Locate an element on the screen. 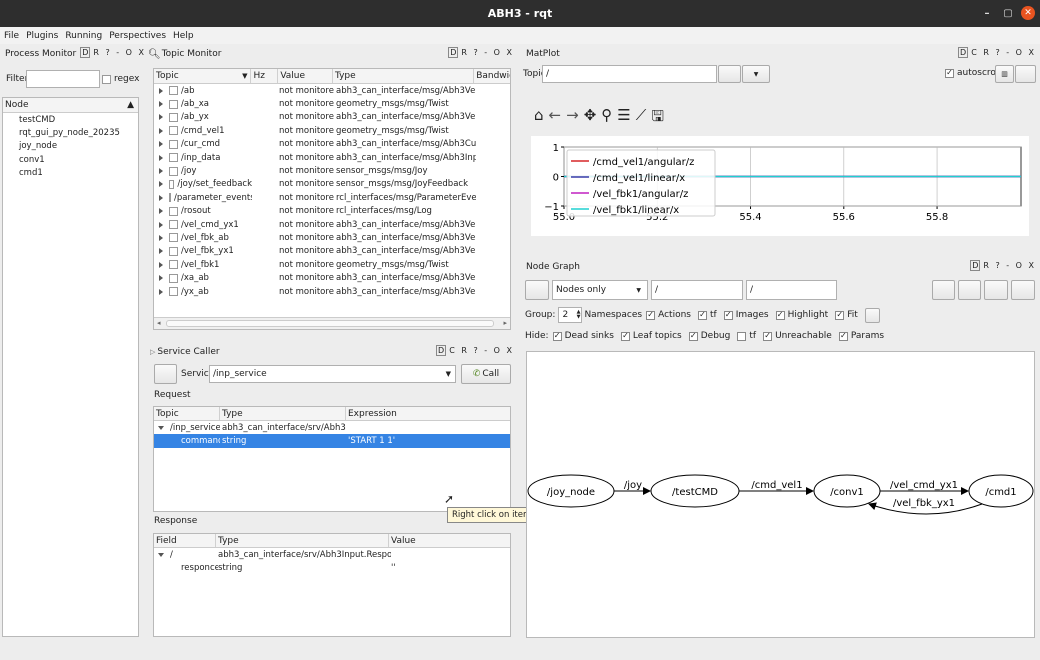  images-checkbox: ✓ Images is located at coordinates (746, 315).